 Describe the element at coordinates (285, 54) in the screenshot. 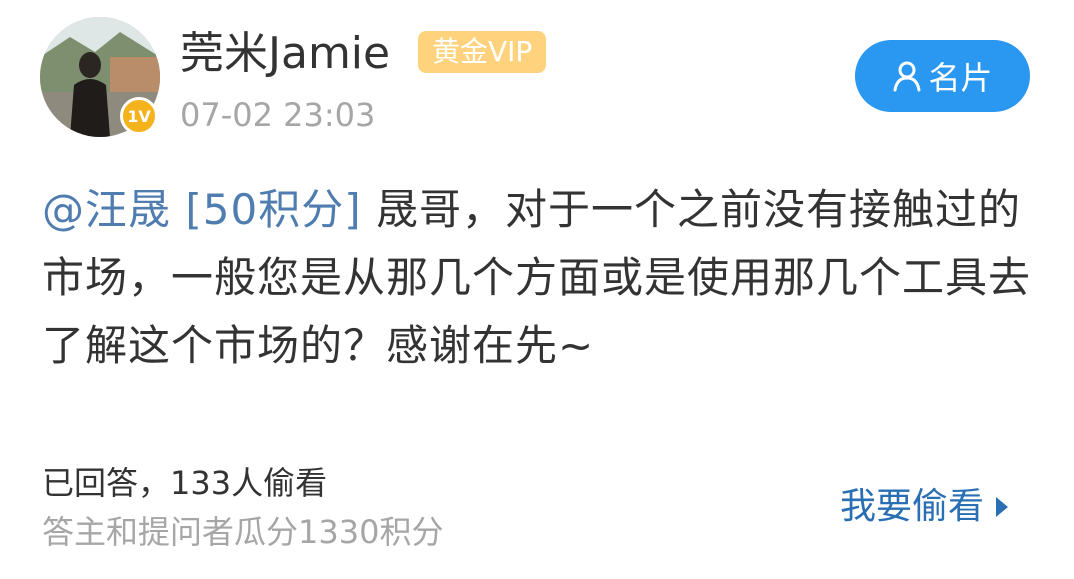

I see `username: 莞米Jamie` at that location.